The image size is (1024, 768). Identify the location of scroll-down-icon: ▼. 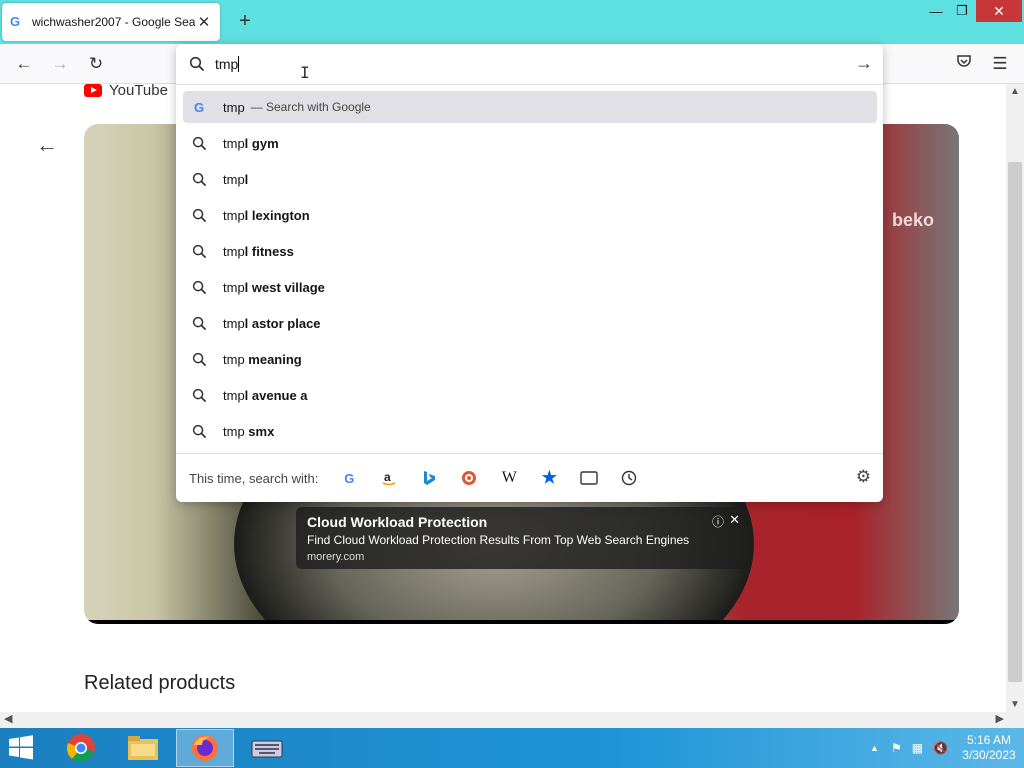
(1015, 704).